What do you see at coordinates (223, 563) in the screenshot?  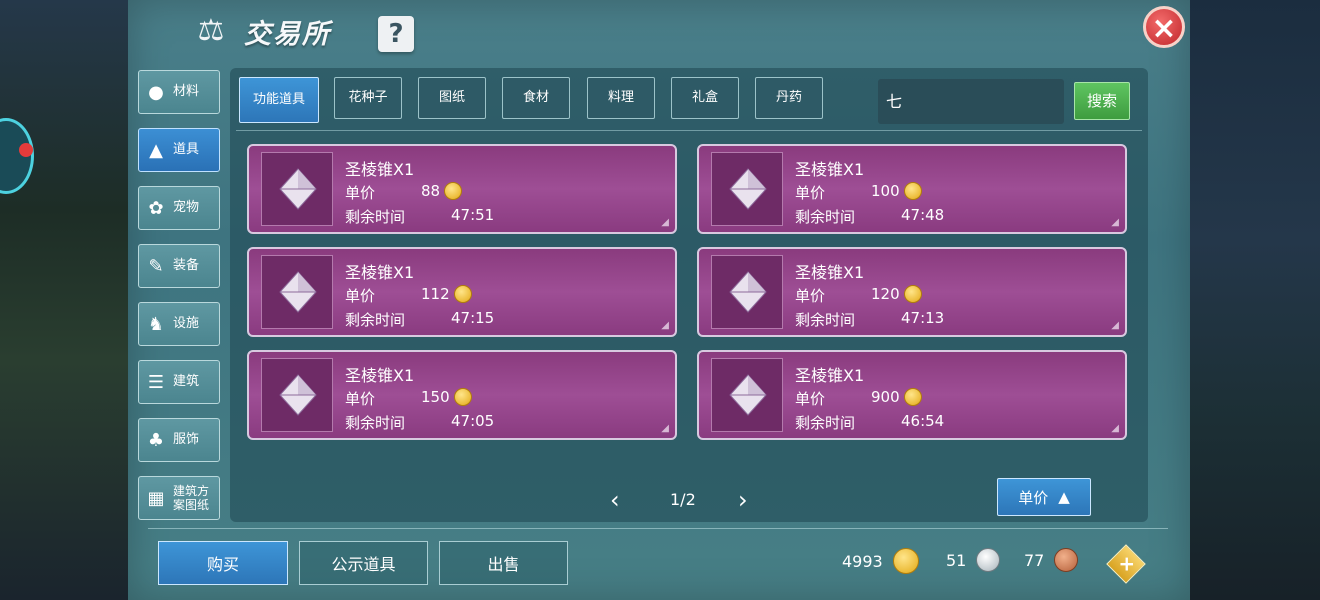 I see `buy-button: 购买` at bounding box center [223, 563].